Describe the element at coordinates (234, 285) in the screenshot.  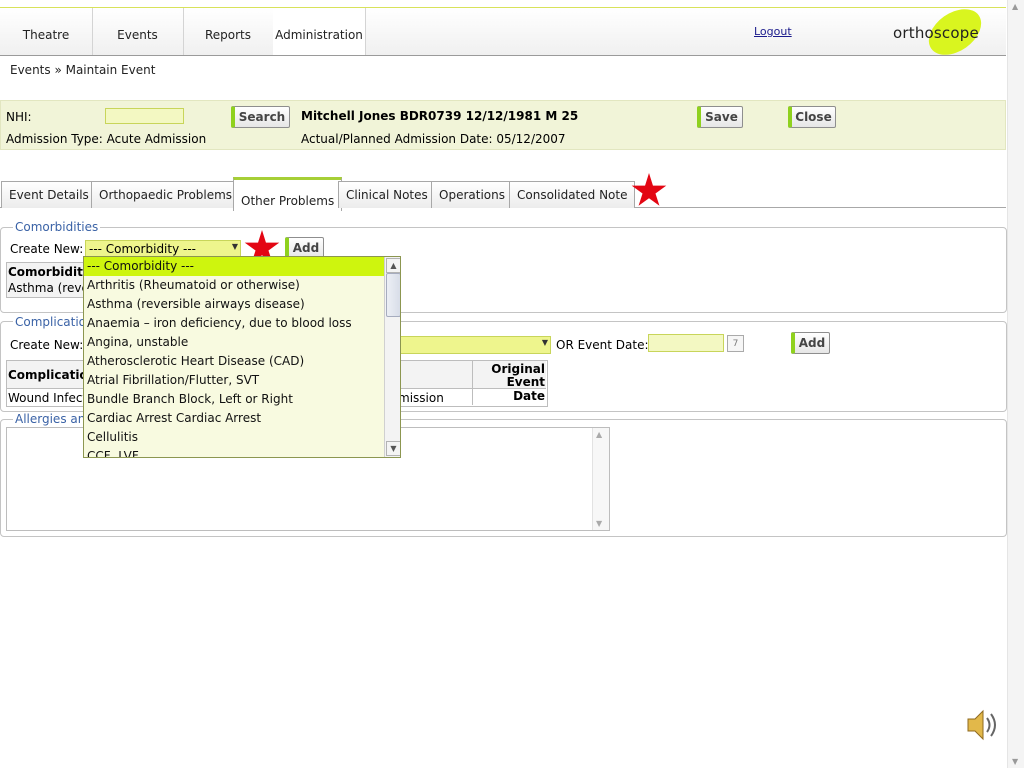
I see `dropdown-option: Arthritis (Rheumatoid or otherwise)` at that location.